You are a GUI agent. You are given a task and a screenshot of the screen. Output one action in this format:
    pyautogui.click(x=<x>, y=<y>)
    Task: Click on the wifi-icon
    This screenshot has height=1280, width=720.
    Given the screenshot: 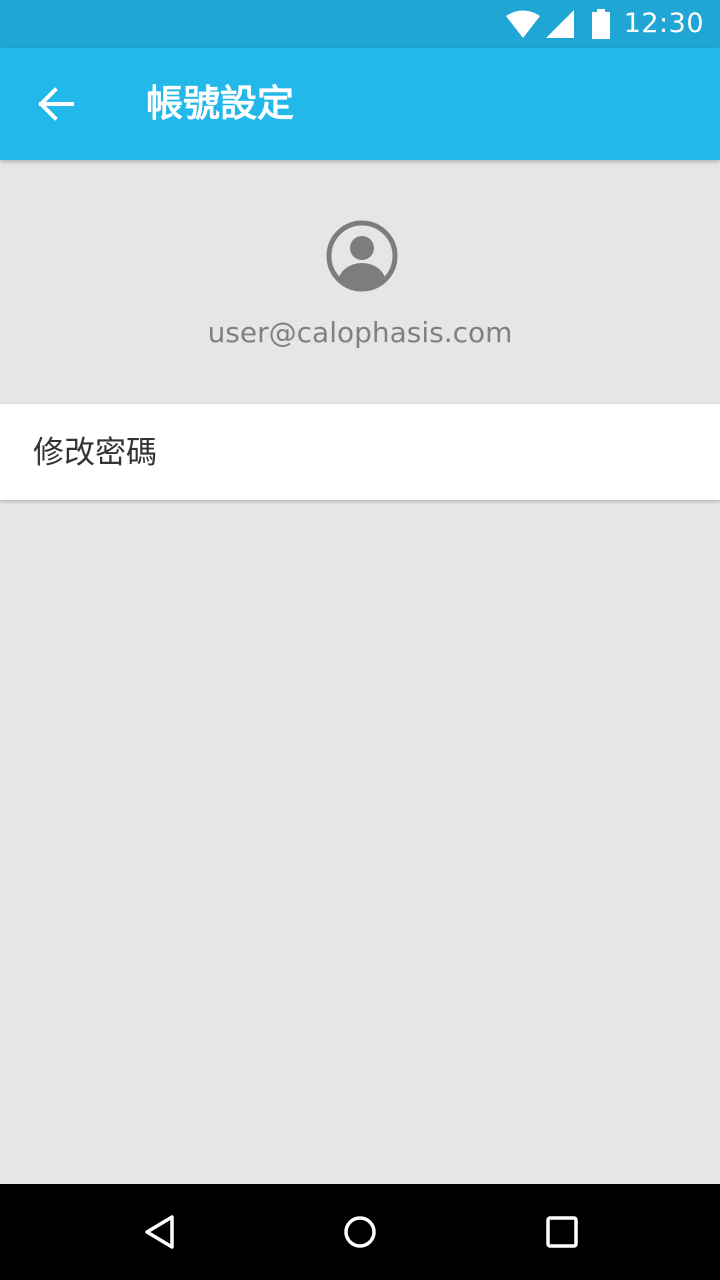 What is the action you would take?
    pyautogui.click(x=522, y=24)
    